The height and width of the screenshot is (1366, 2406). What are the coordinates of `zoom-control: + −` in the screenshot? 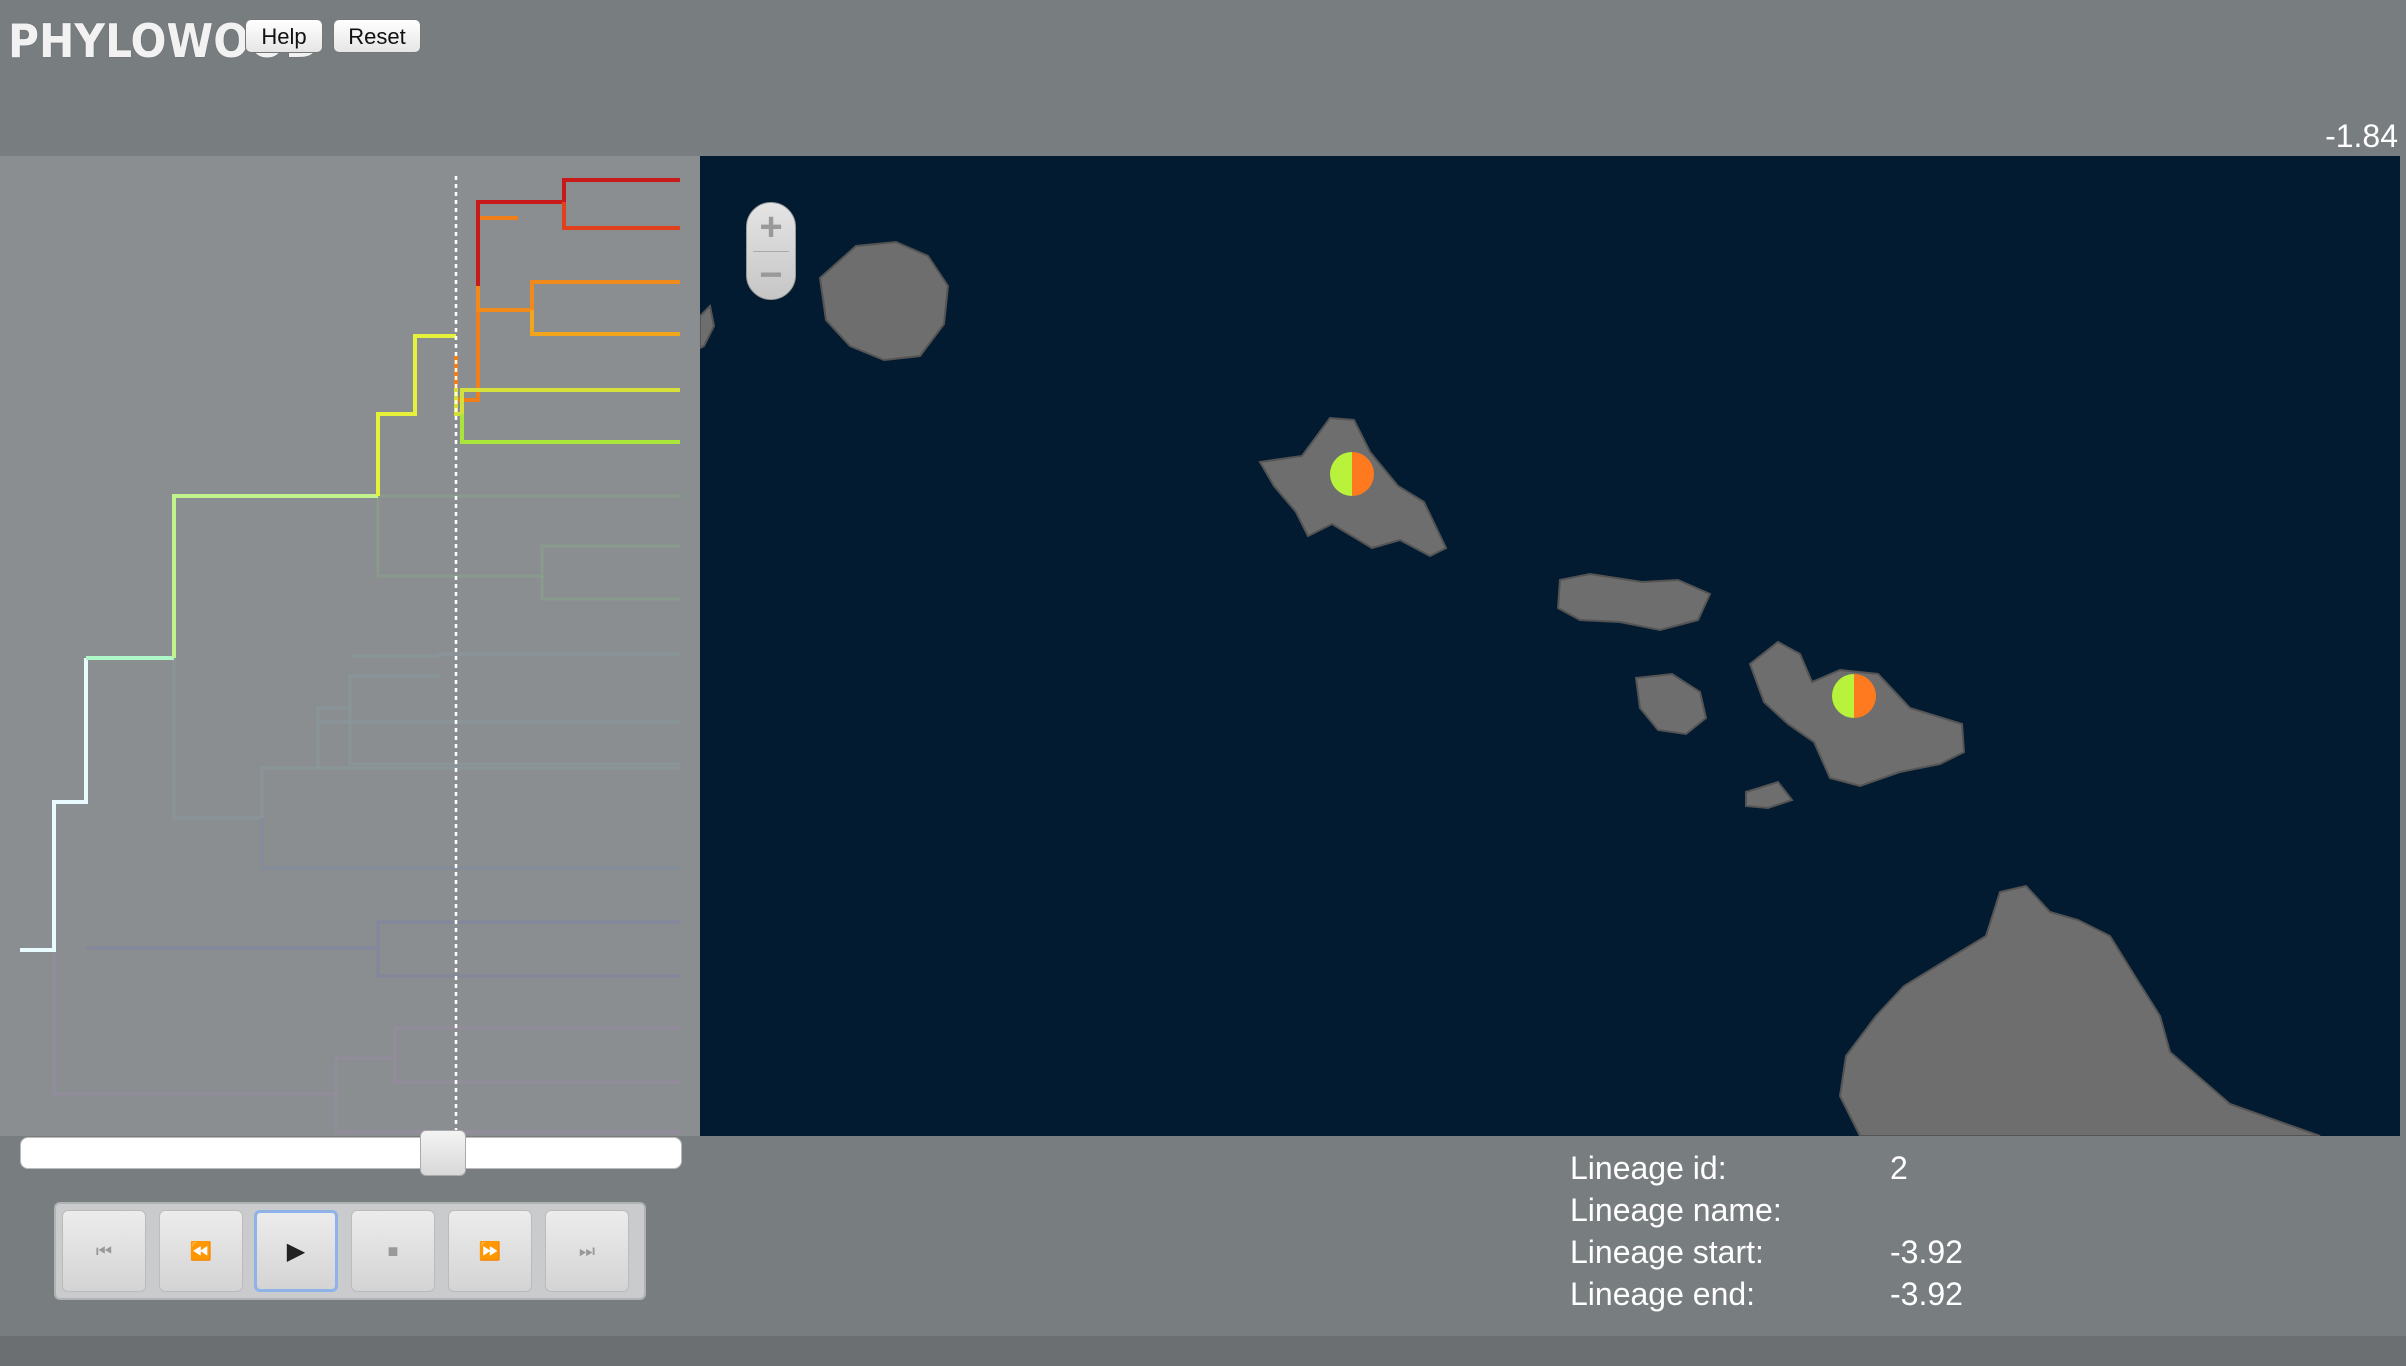 It's located at (771, 251).